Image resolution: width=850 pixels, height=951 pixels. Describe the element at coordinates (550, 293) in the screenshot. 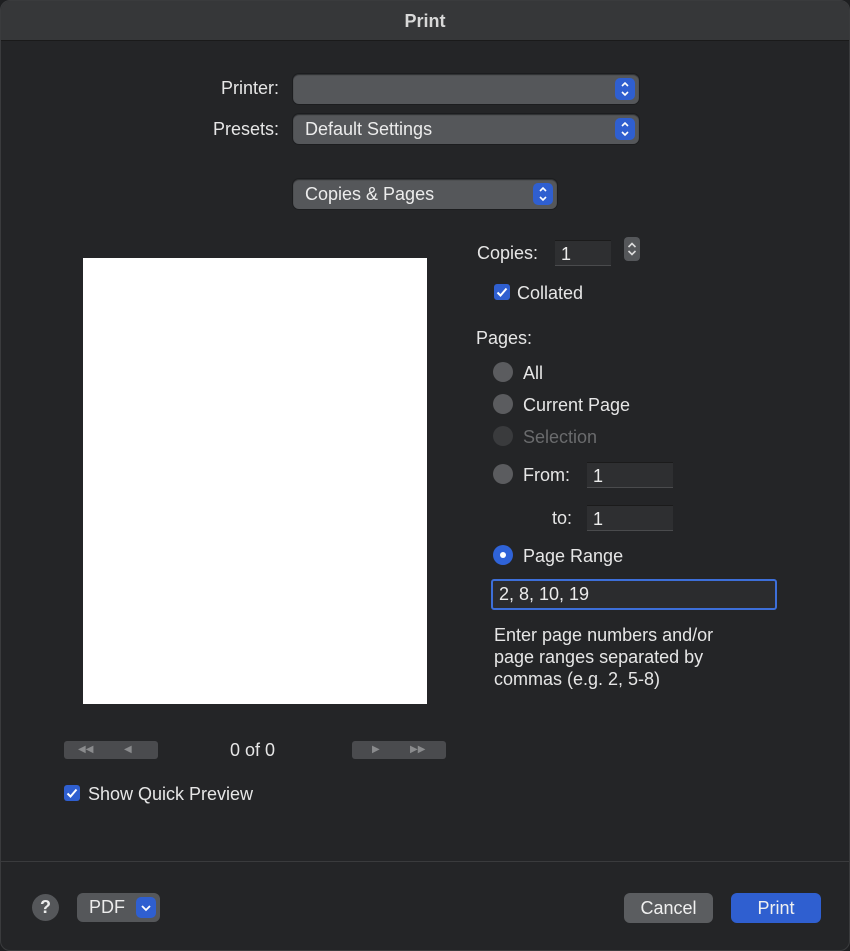

I see `collated-label: Collated` at that location.